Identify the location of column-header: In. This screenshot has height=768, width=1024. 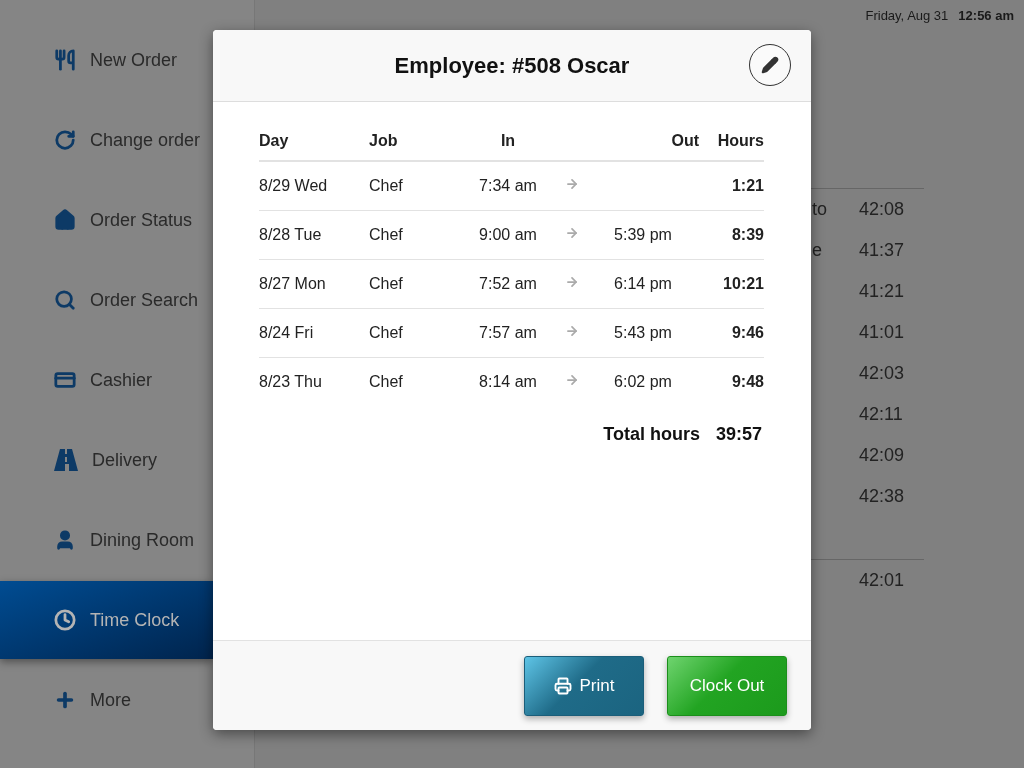
(508, 141).